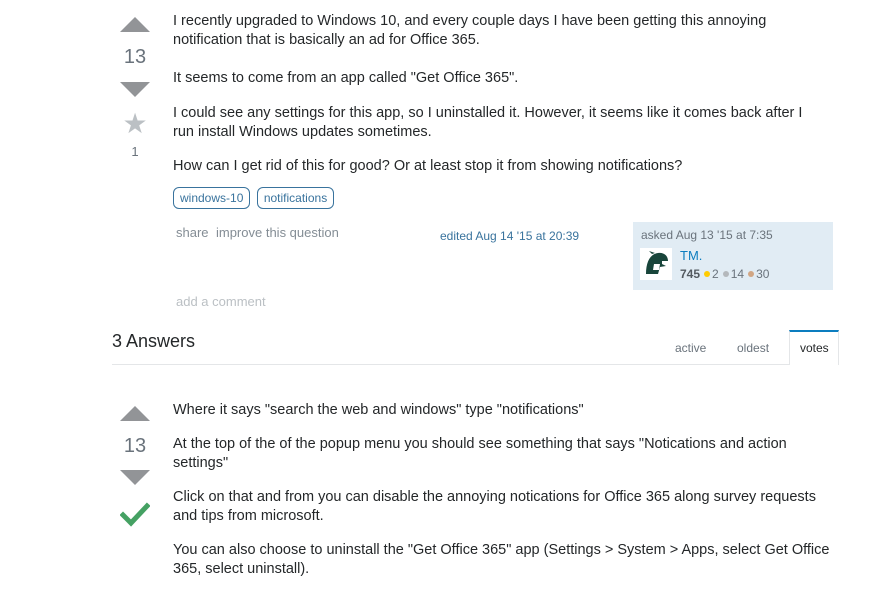 Image resolution: width=870 pixels, height=592 pixels. Describe the element at coordinates (656, 264) in the screenshot. I see `avatar-spartan-helmet-icon` at that location.